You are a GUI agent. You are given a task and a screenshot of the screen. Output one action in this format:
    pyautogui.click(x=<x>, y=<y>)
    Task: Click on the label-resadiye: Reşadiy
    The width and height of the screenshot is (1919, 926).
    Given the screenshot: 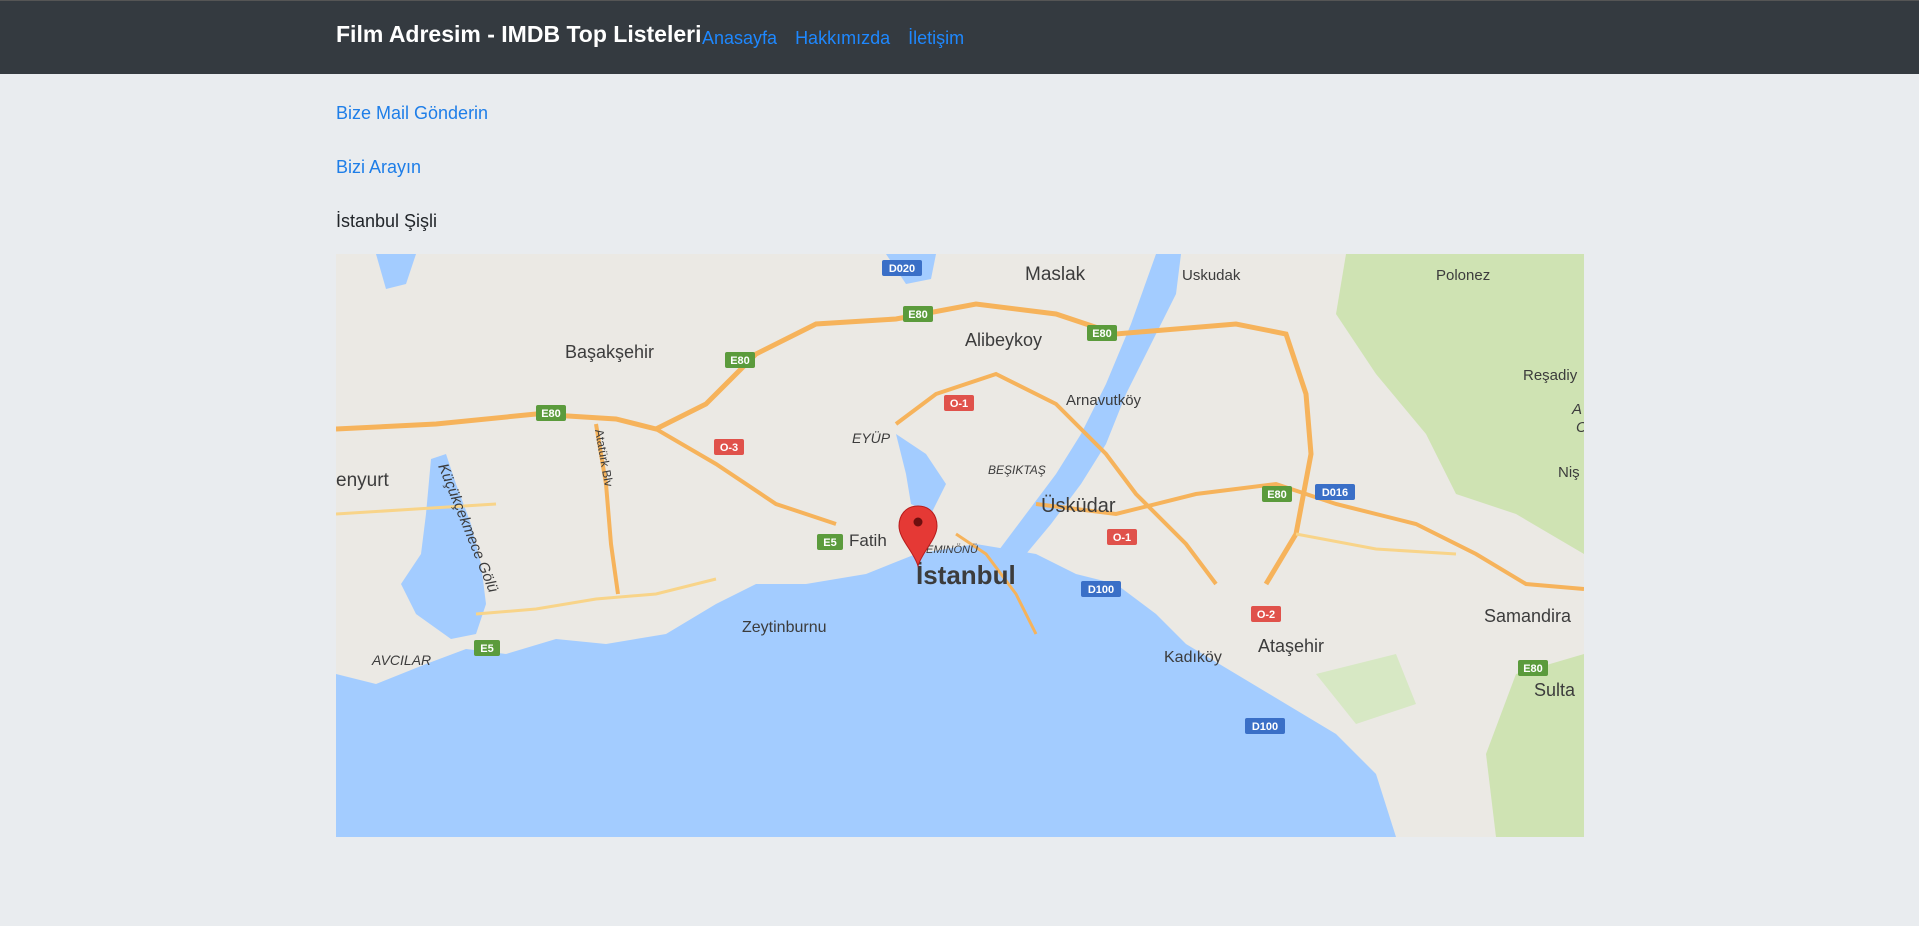 What is the action you would take?
    pyautogui.click(x=1550, y=375)
    